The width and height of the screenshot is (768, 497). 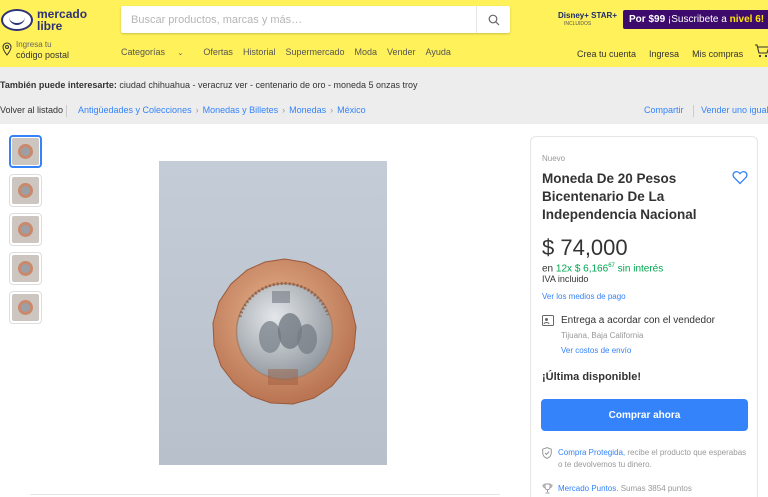 What do you see at coordinates (34, 44) in the screenshot?
I see `location-line1: Ingresa tu` at bounding box center [34, 44].